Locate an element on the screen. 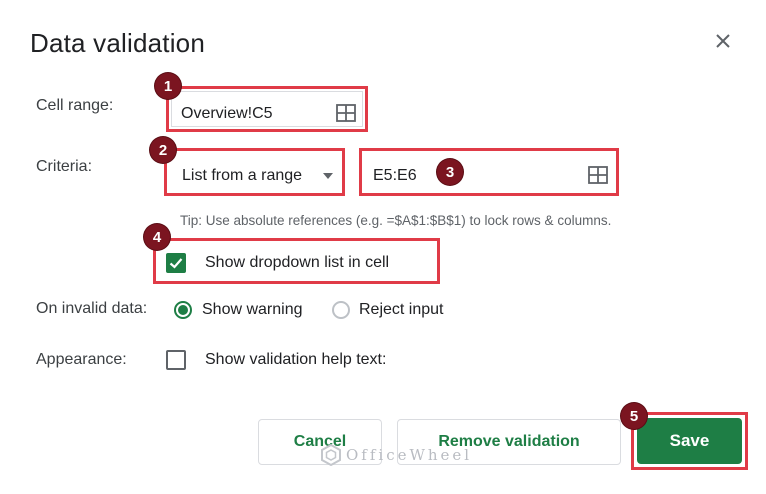  close-button is located at coordinates (723, 41).